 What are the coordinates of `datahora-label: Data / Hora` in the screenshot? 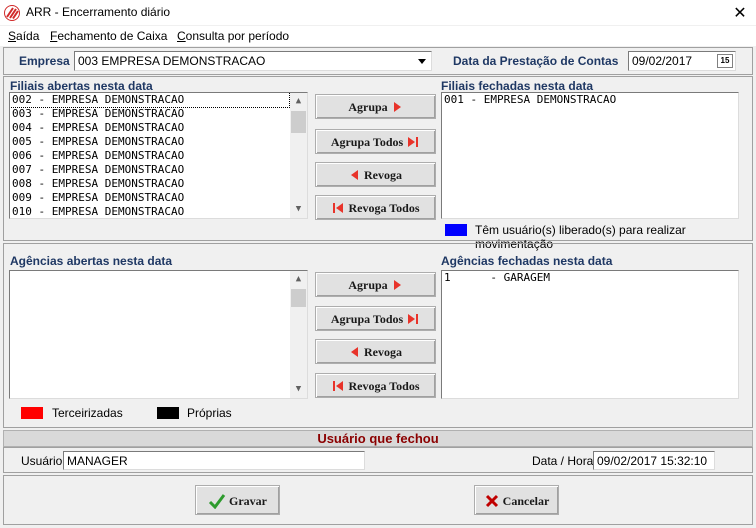 It's located at (563, 461).